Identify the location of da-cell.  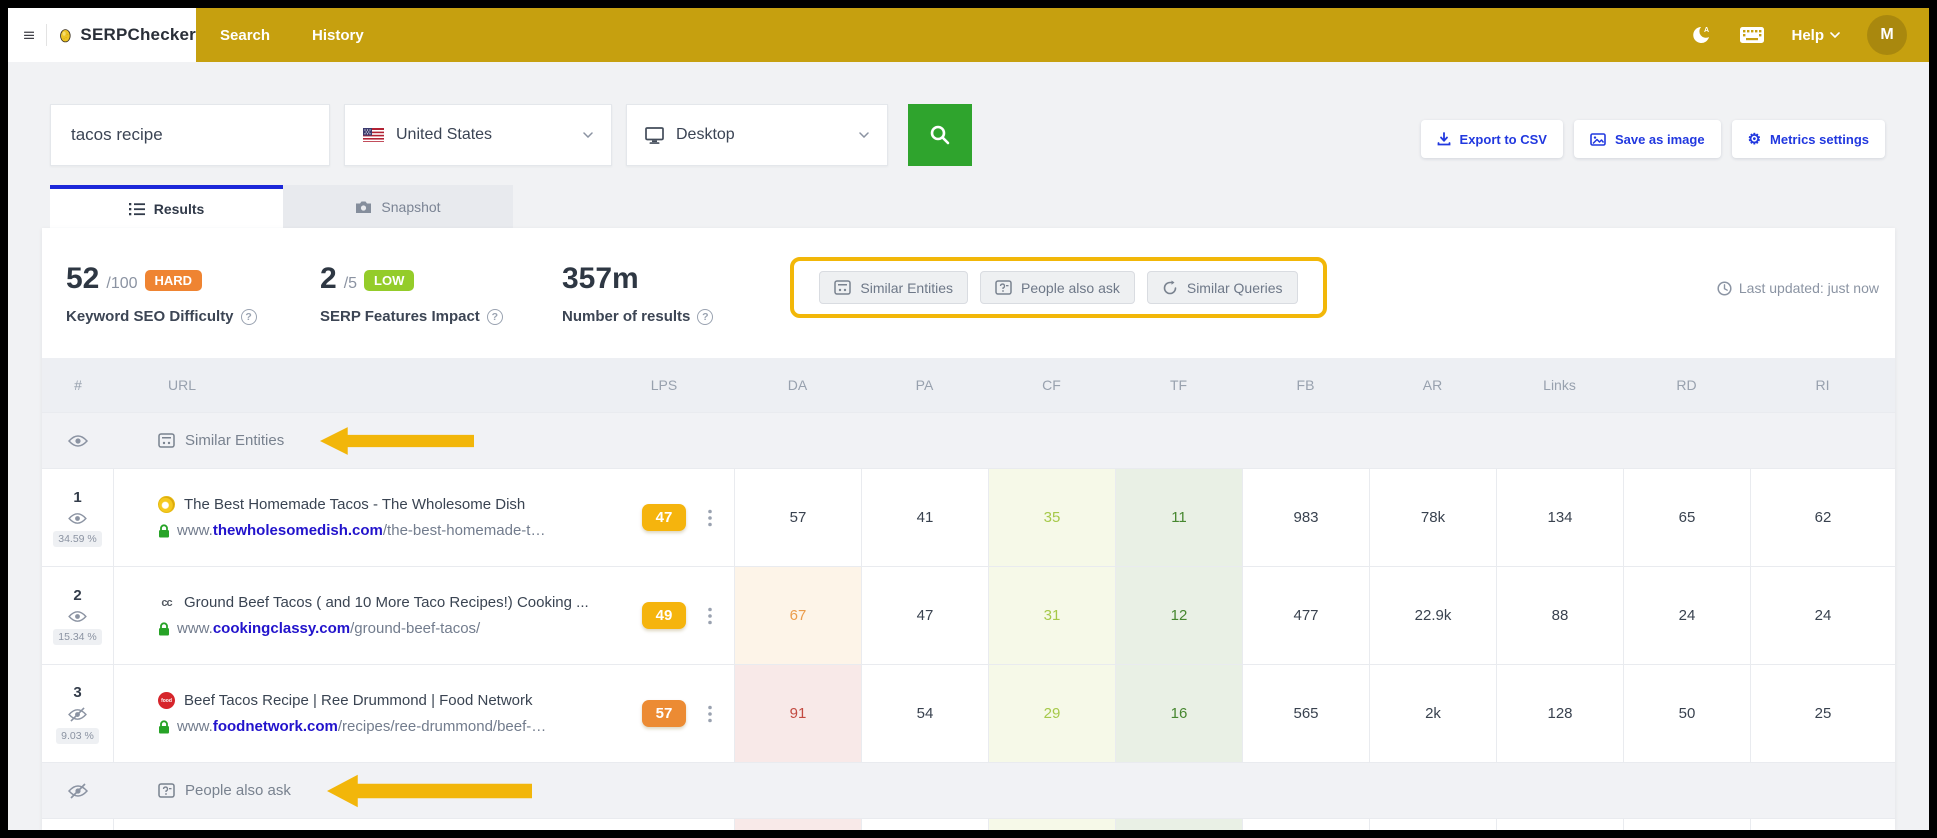
(797, 824).